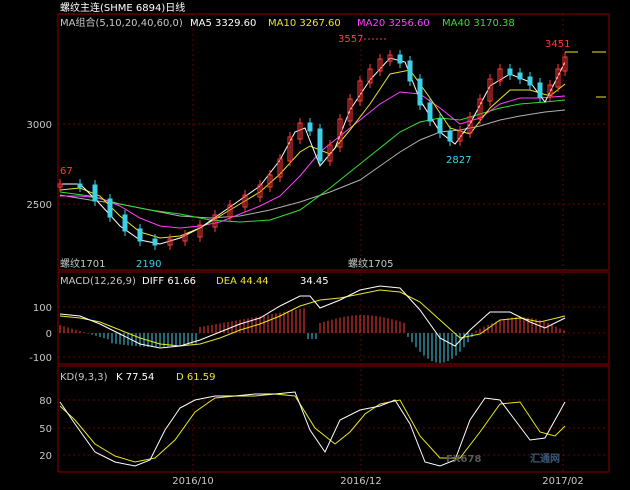 The height and width of the screenshot is (490, 630). Describe the element at coordinates (478, 23) in the screenshot. I see `ma40-label: MA40 3170.38` at that location.